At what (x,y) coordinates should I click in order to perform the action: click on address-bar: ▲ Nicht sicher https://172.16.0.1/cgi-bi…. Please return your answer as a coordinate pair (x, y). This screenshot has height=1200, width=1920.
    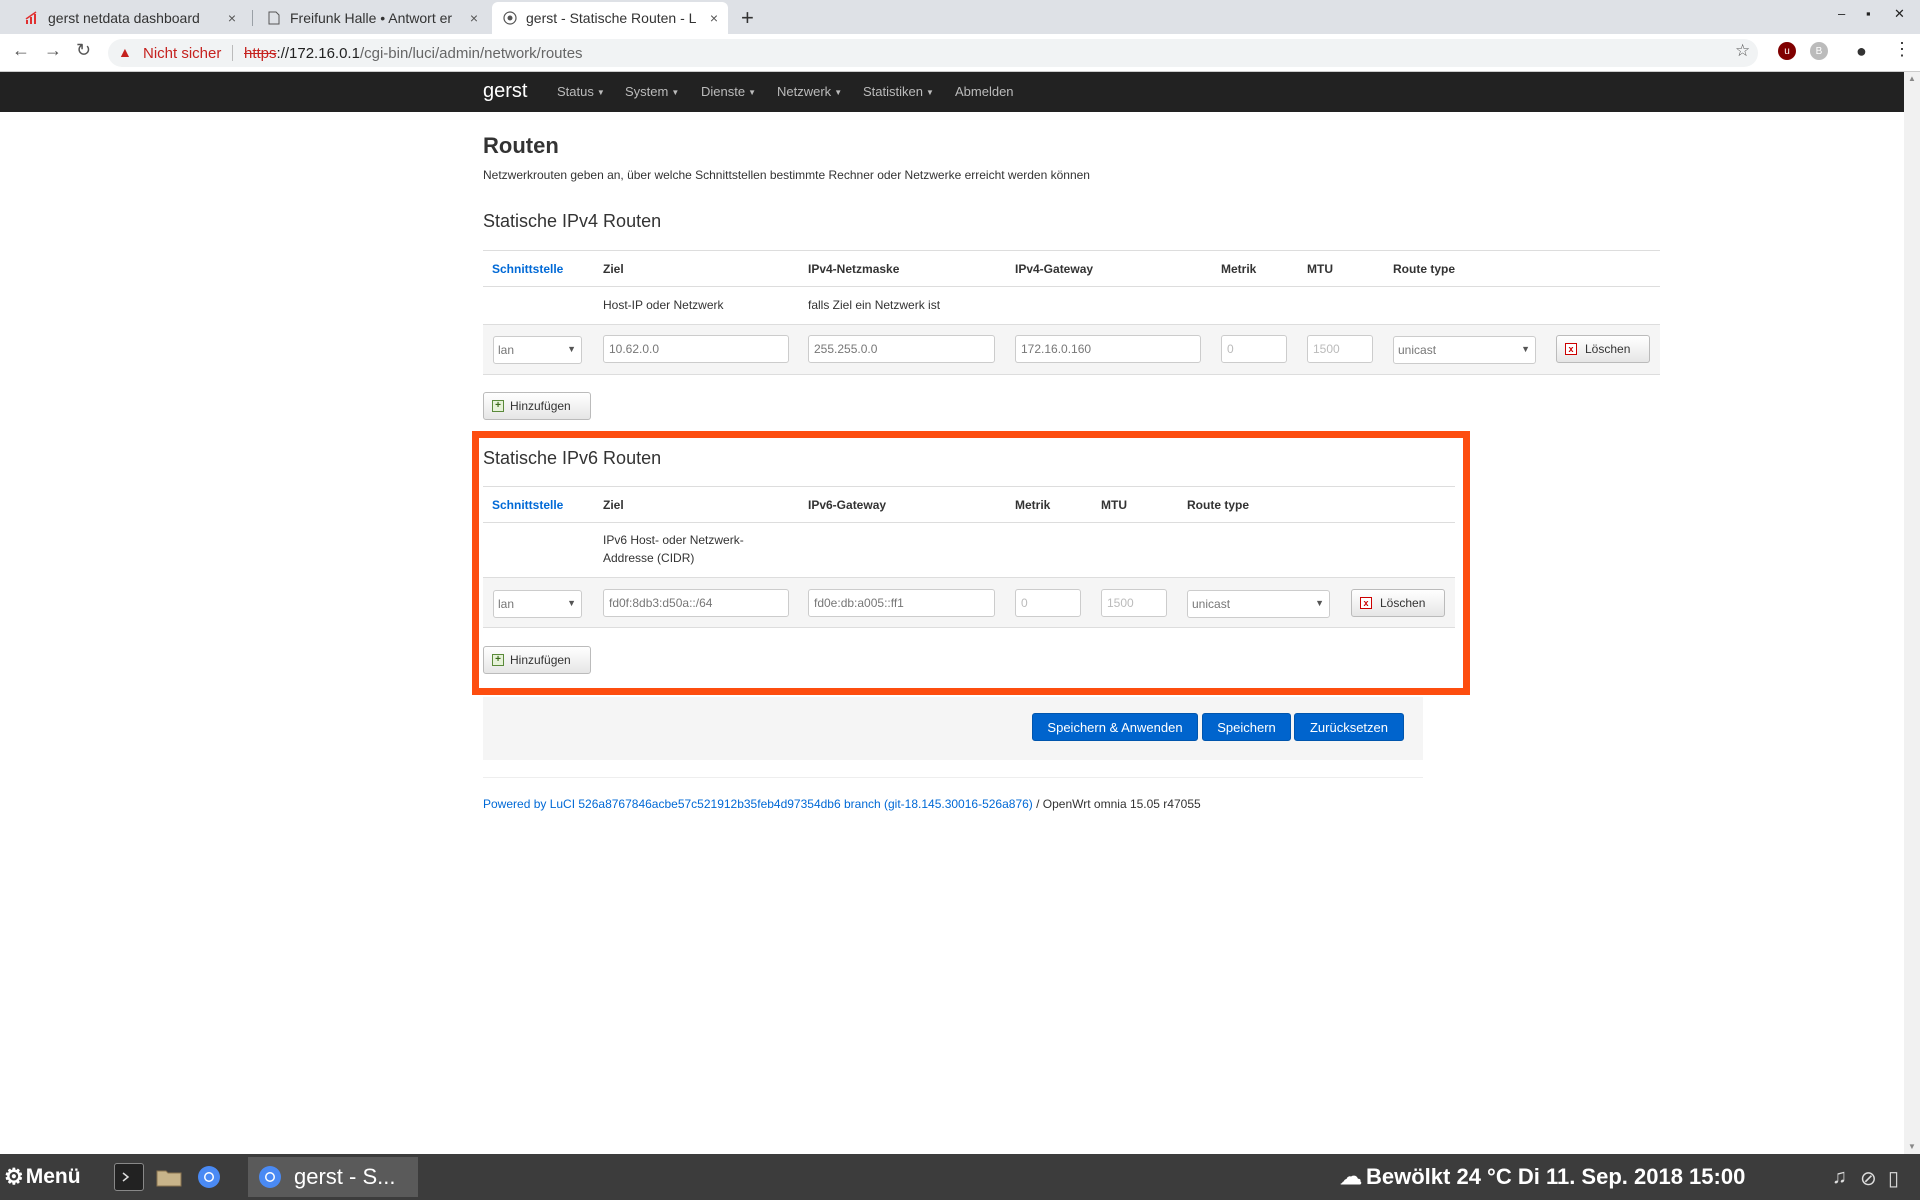
    Looking at the image, I should click on (933, 53).